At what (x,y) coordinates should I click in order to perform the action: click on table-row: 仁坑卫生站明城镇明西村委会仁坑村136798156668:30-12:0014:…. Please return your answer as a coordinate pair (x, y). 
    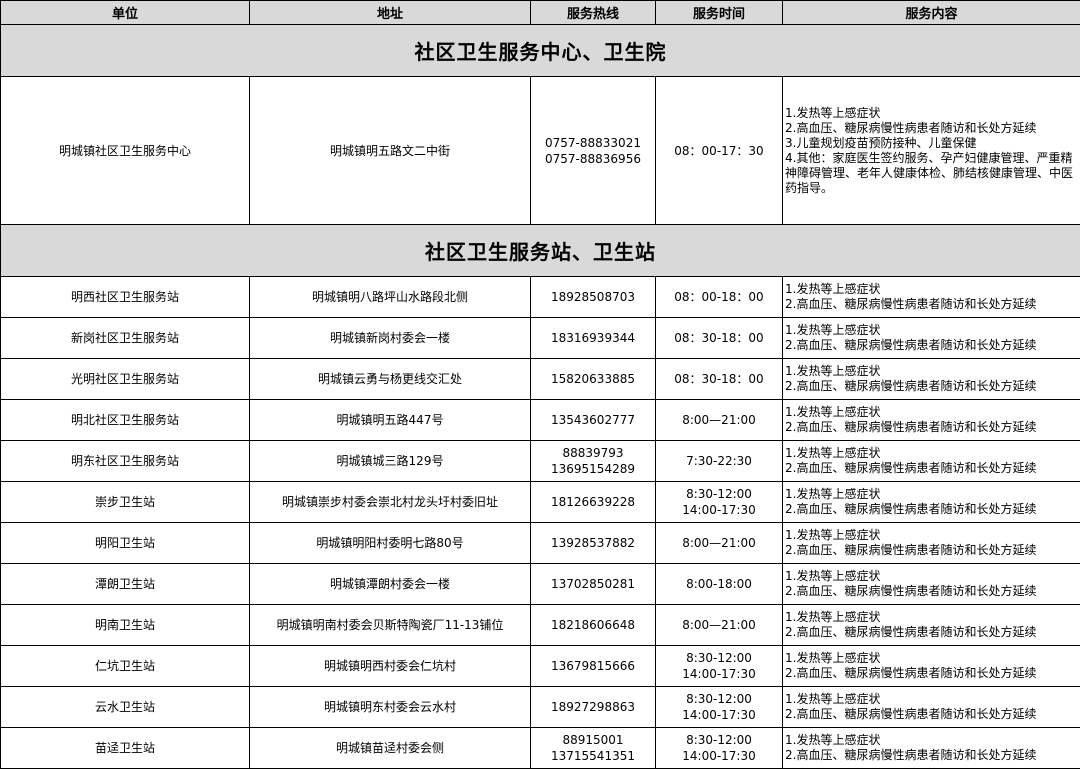
    Looking at the image, I should click on (540, 666).